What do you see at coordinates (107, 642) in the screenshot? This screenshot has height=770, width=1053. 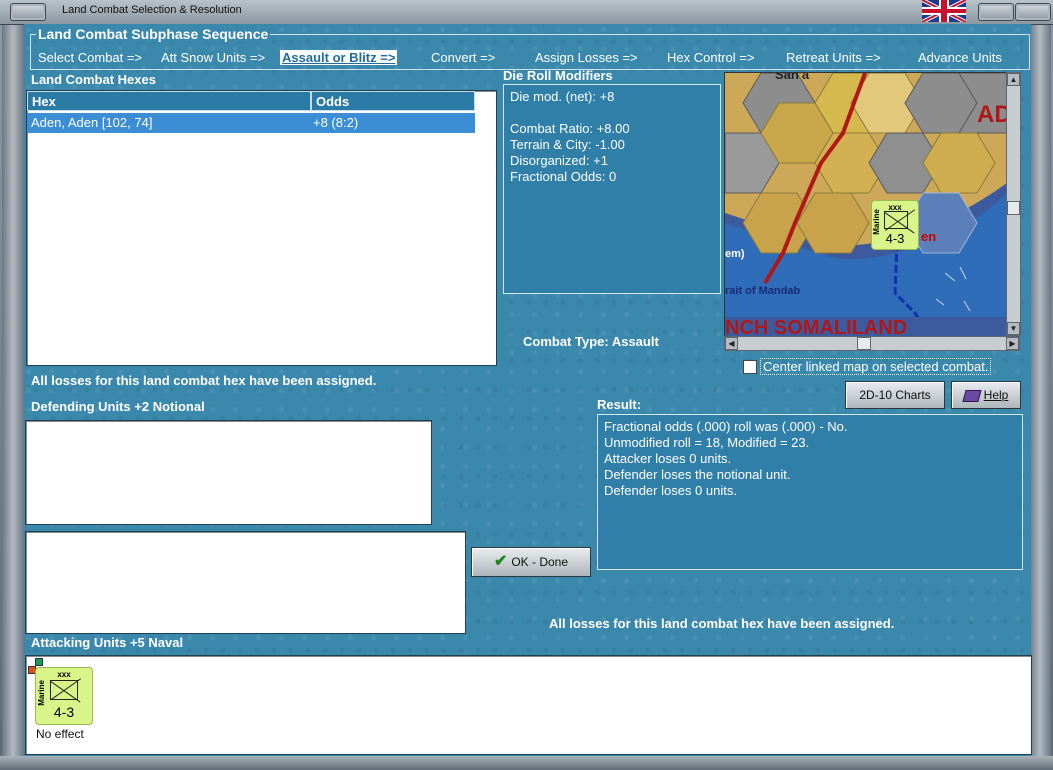 I see `attacking-units-heading: Attacking Units +5 Naval` at bounding box center [107, 642].